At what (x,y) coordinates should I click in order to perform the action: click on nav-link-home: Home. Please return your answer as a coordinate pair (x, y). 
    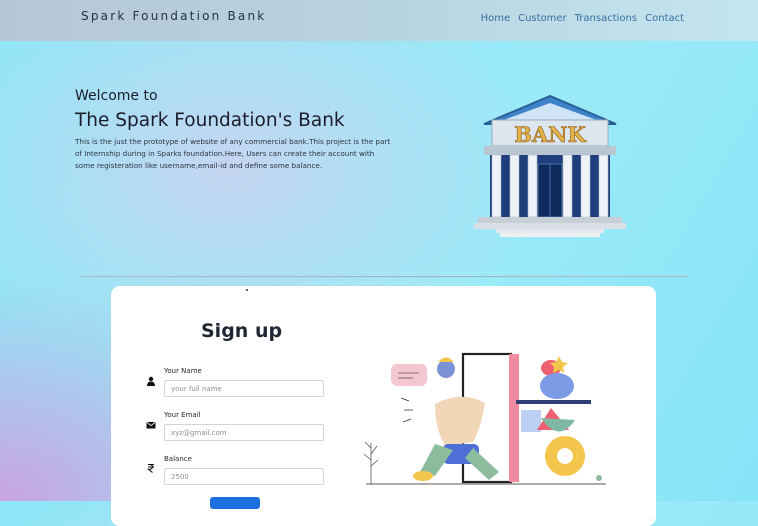
    Looking at the image, I should click on (496, 18).